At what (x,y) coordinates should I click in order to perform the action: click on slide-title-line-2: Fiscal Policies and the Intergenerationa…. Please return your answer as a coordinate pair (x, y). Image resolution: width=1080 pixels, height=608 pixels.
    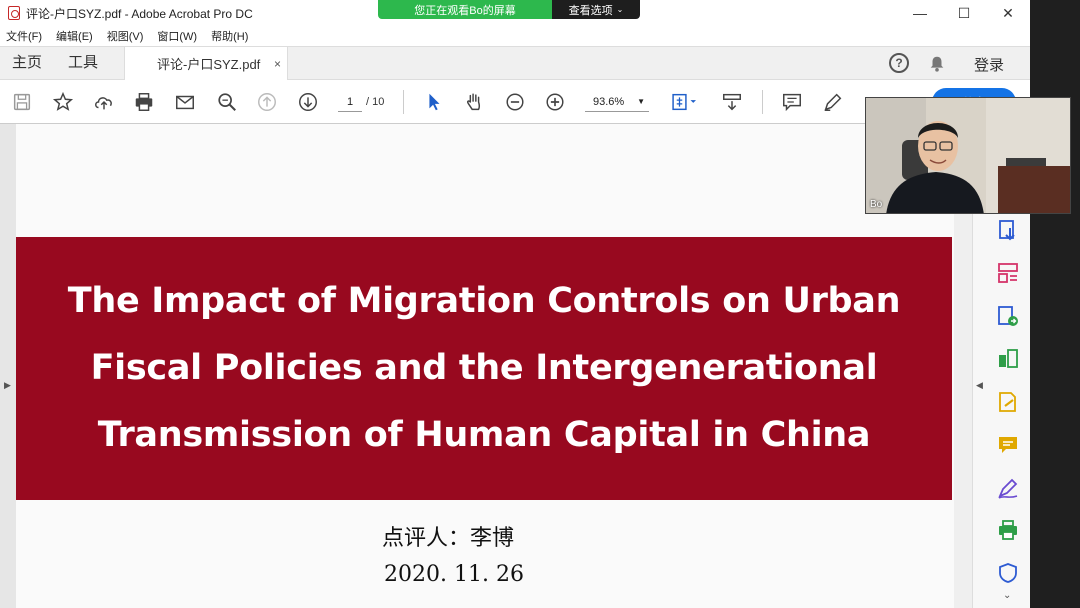
    Looking at the image, I should click on (484, 368).